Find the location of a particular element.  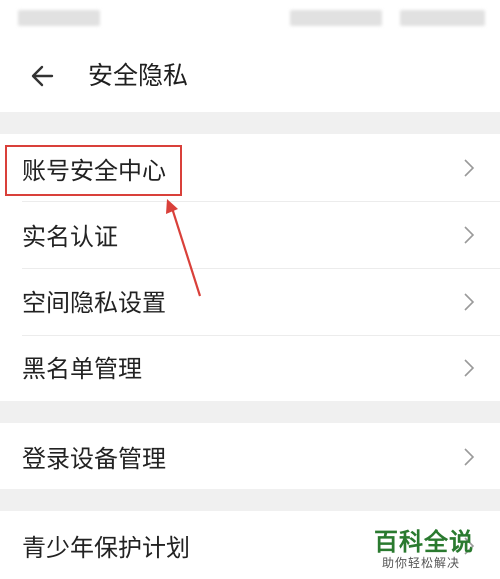

menu-item-label: 青少年保护计划 is located at coordinates (106, 548).